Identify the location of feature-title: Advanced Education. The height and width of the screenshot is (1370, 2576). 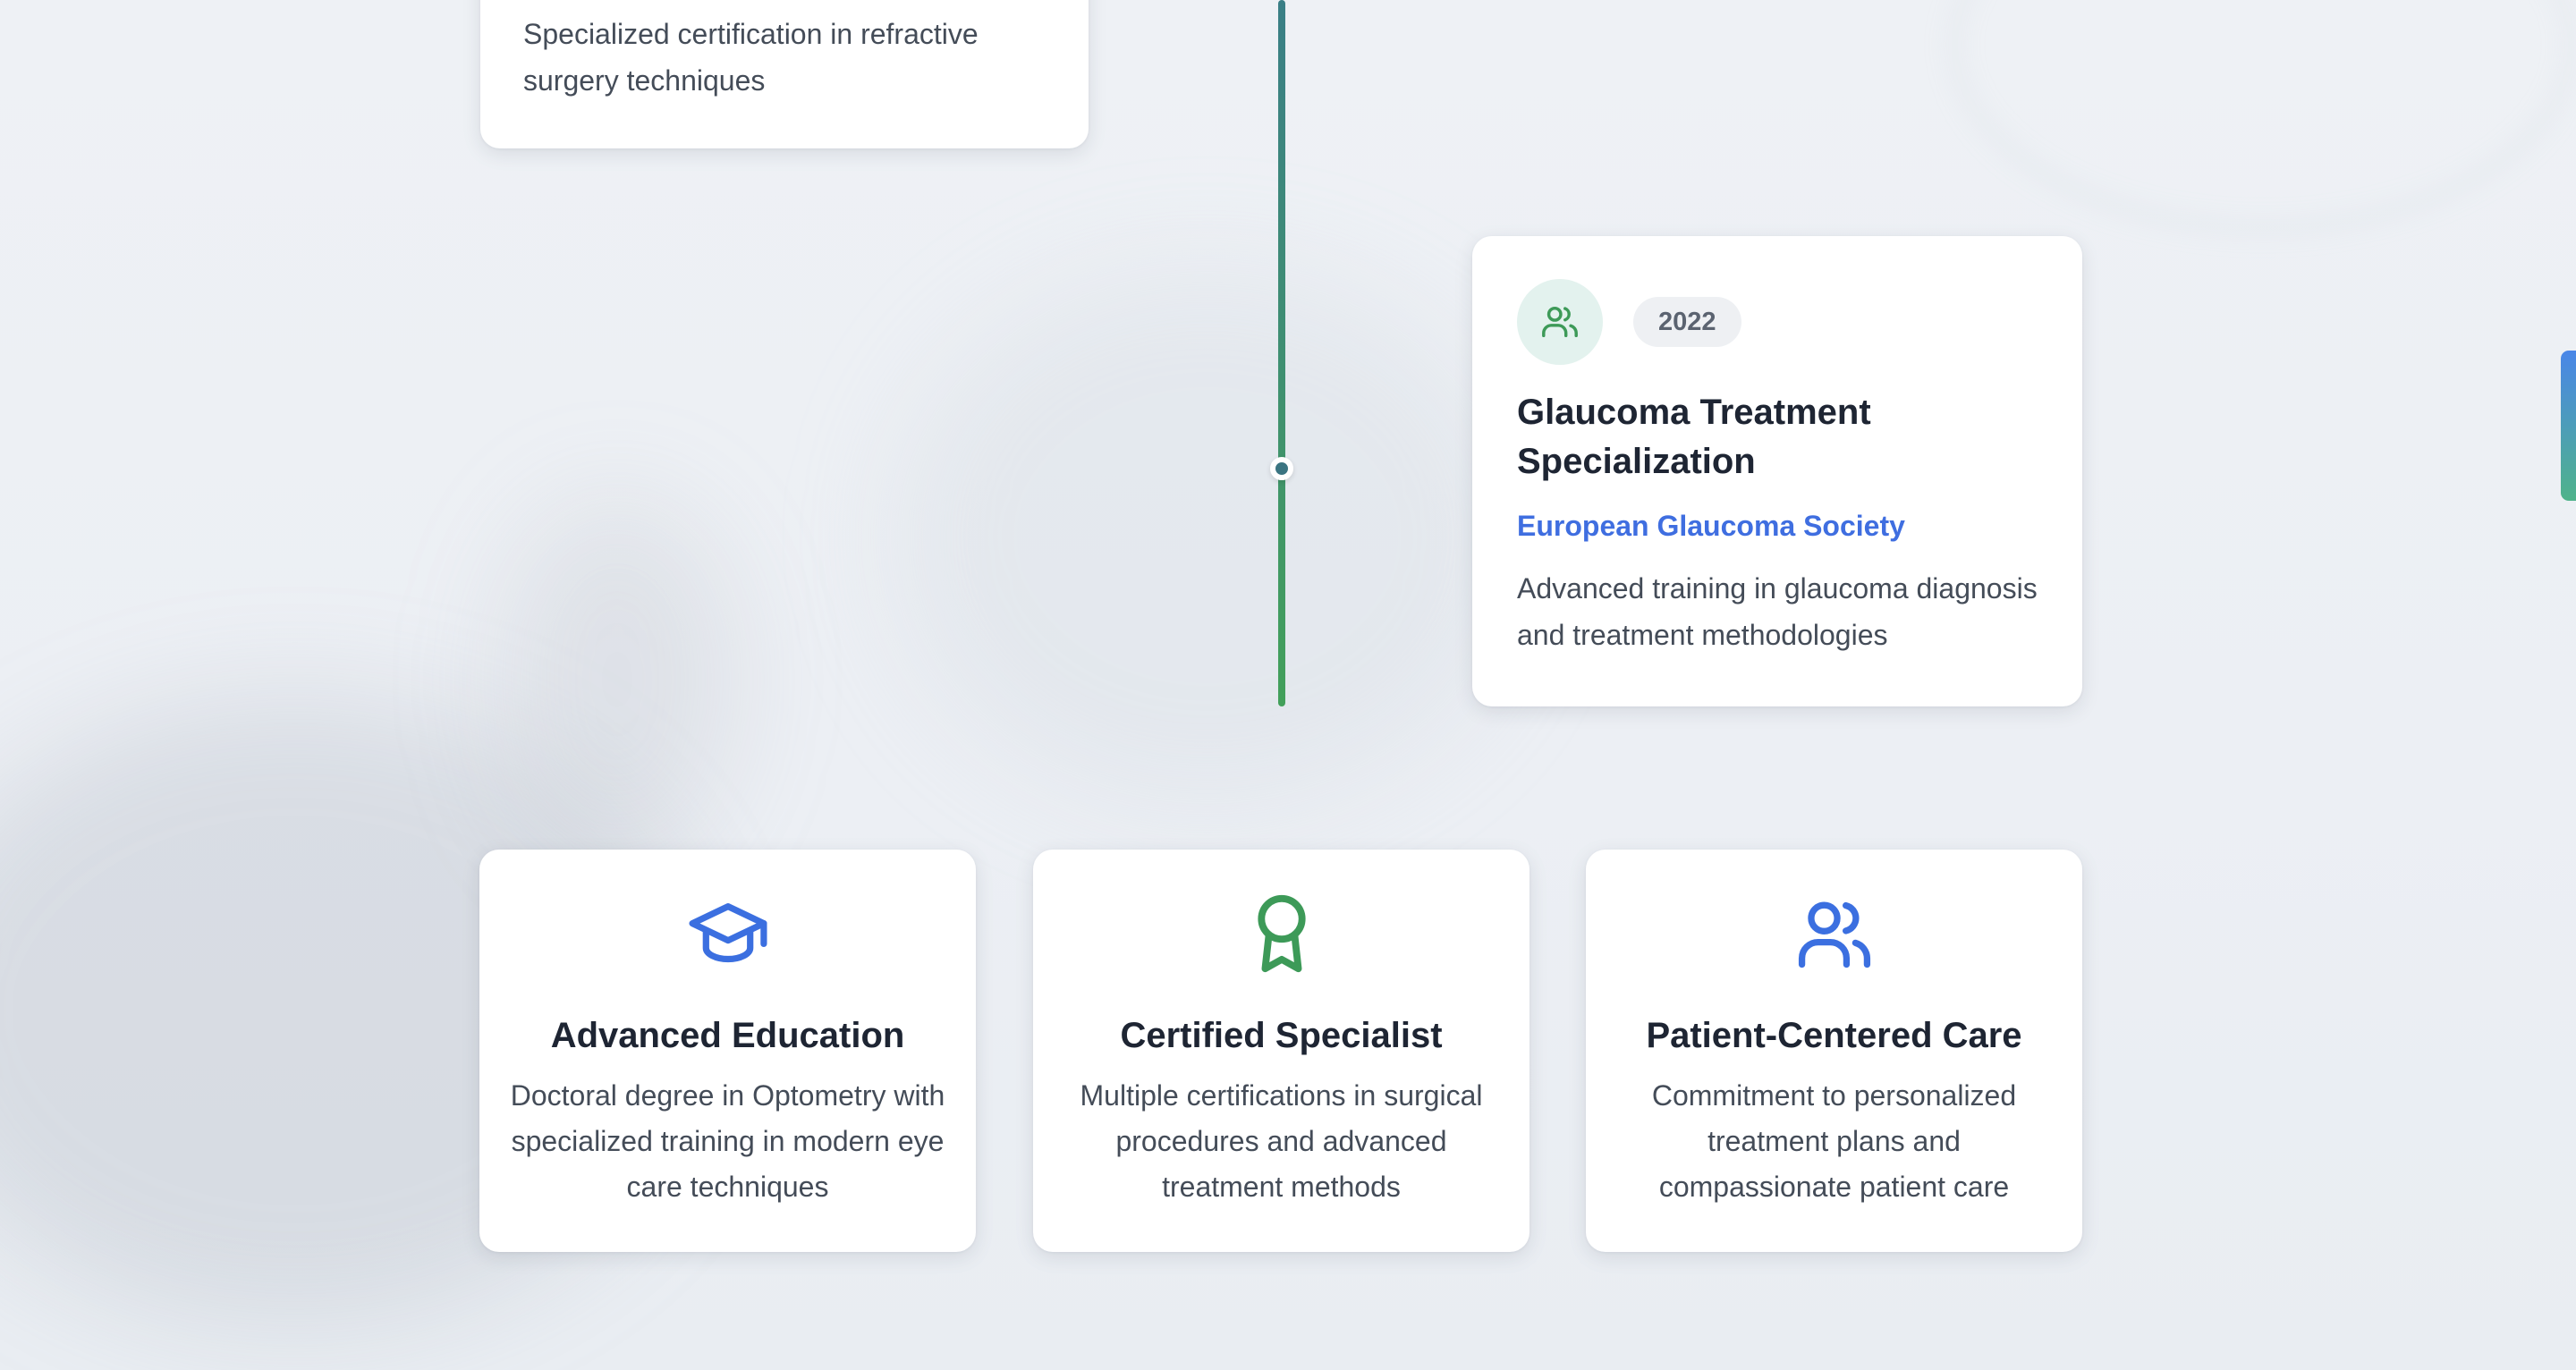
(727, 1035).